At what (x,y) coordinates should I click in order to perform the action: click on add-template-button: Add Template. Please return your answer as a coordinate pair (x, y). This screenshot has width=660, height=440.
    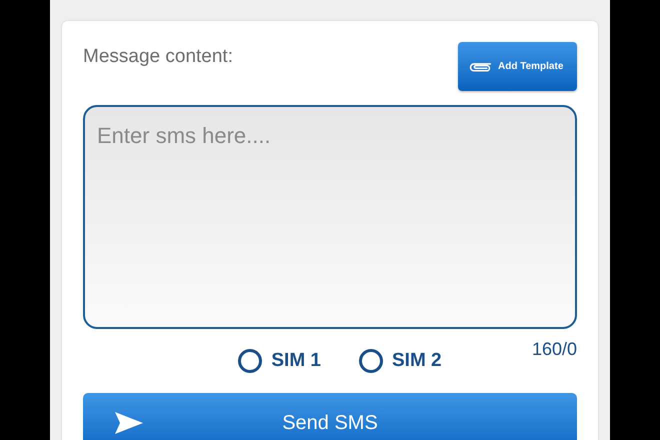
    Looking at the image, I should click on (517, 66).